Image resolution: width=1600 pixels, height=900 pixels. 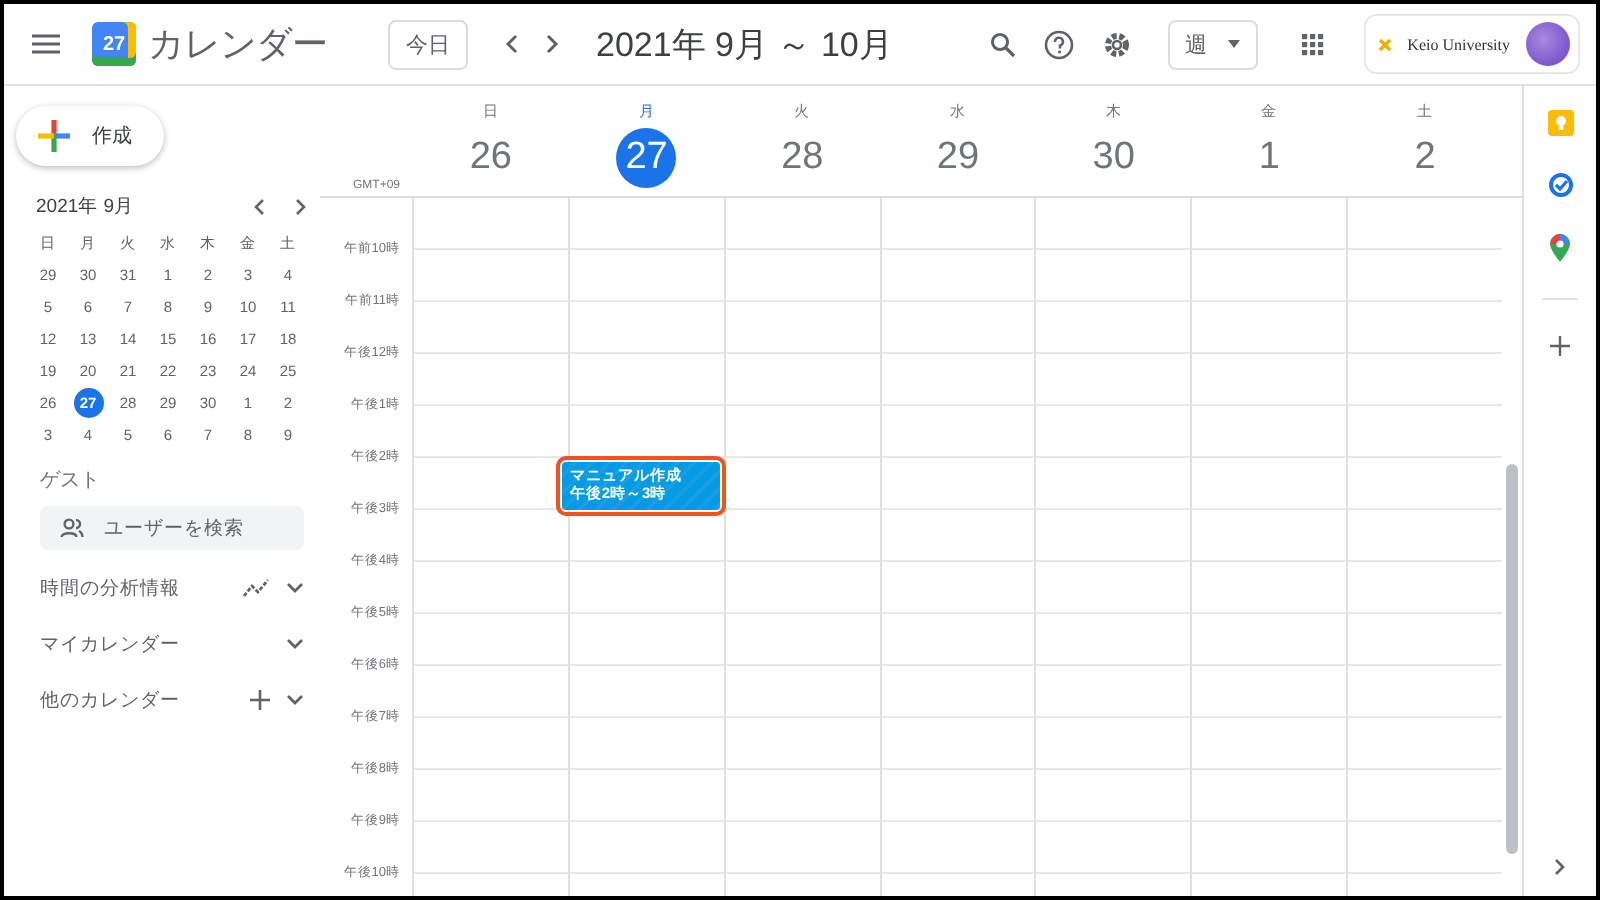 What do you see at coordinates (490, 158) in the screenshot?
I see `day-number: 26` at bounding box center [490, 158].